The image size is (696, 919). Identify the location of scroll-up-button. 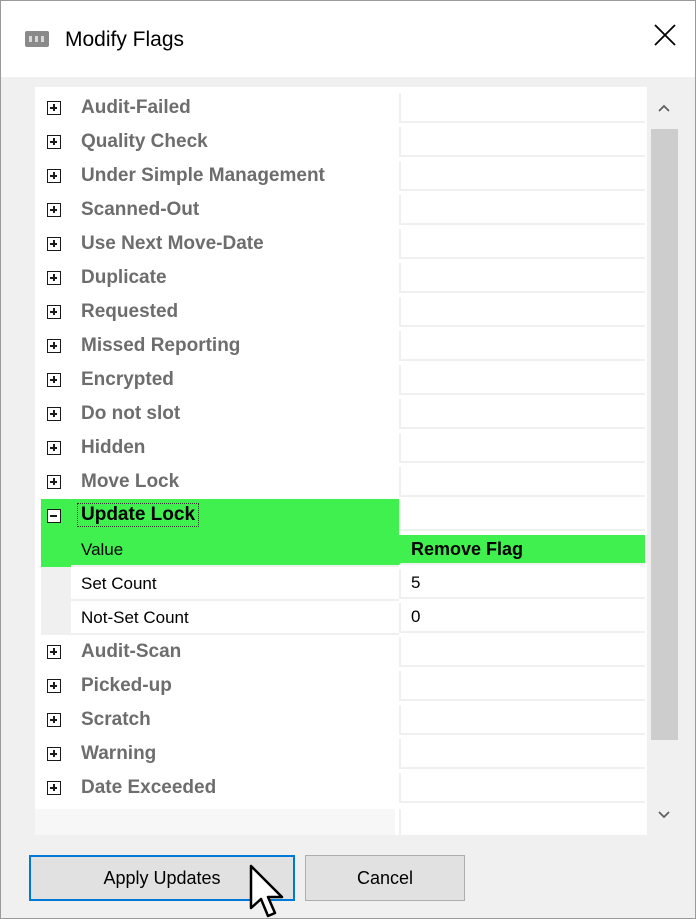
(664, 107).